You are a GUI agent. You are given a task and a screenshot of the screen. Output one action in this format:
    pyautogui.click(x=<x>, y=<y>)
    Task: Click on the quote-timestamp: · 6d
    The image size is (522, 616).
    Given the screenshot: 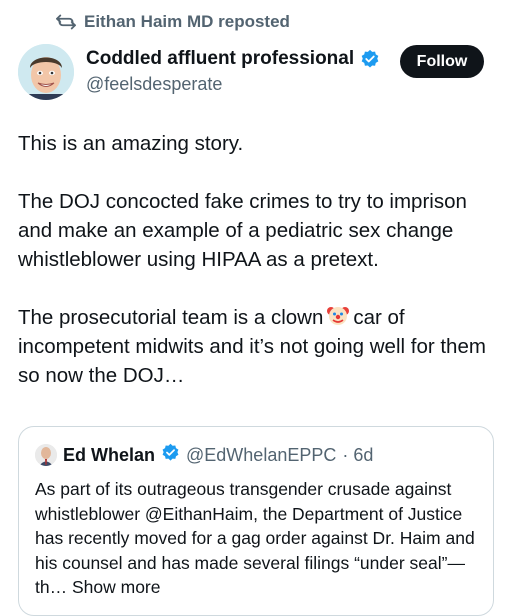 What is the action you would take?
    pyautogui.click(x=357, y=455)
    